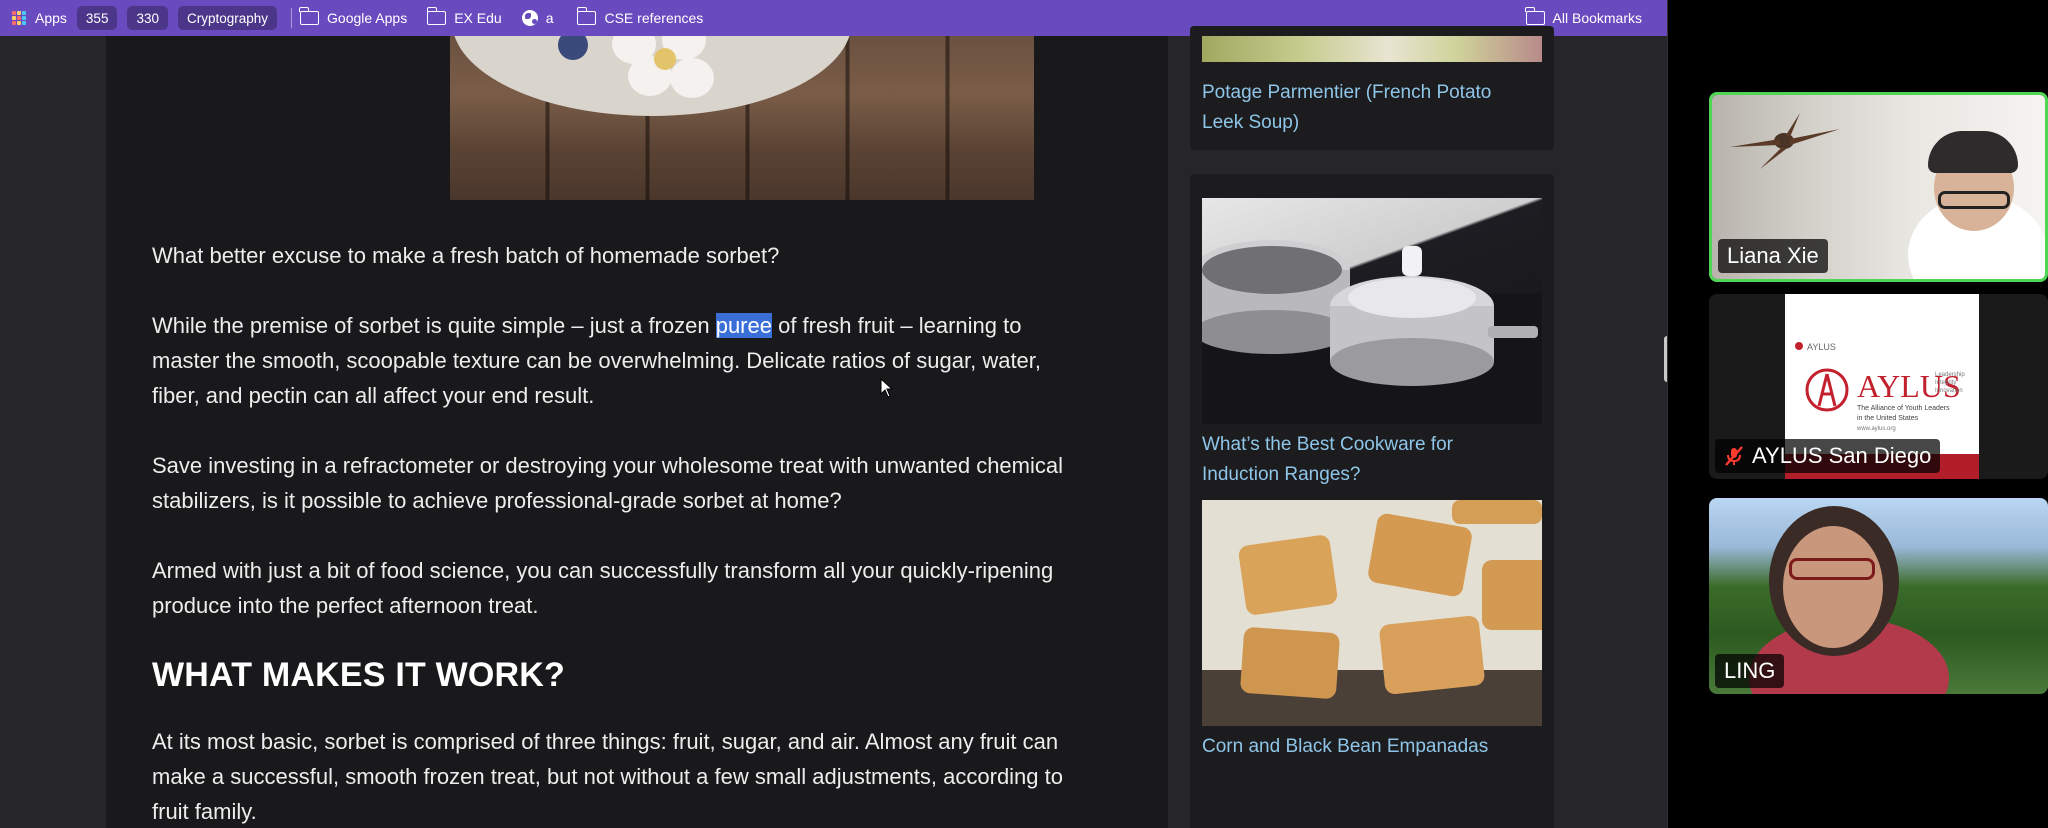 The image size is (2048, 828). Describe the element at coordinates (1888, 418) in the screenshot. I see `aylus-full-2: in the United States` at that location.